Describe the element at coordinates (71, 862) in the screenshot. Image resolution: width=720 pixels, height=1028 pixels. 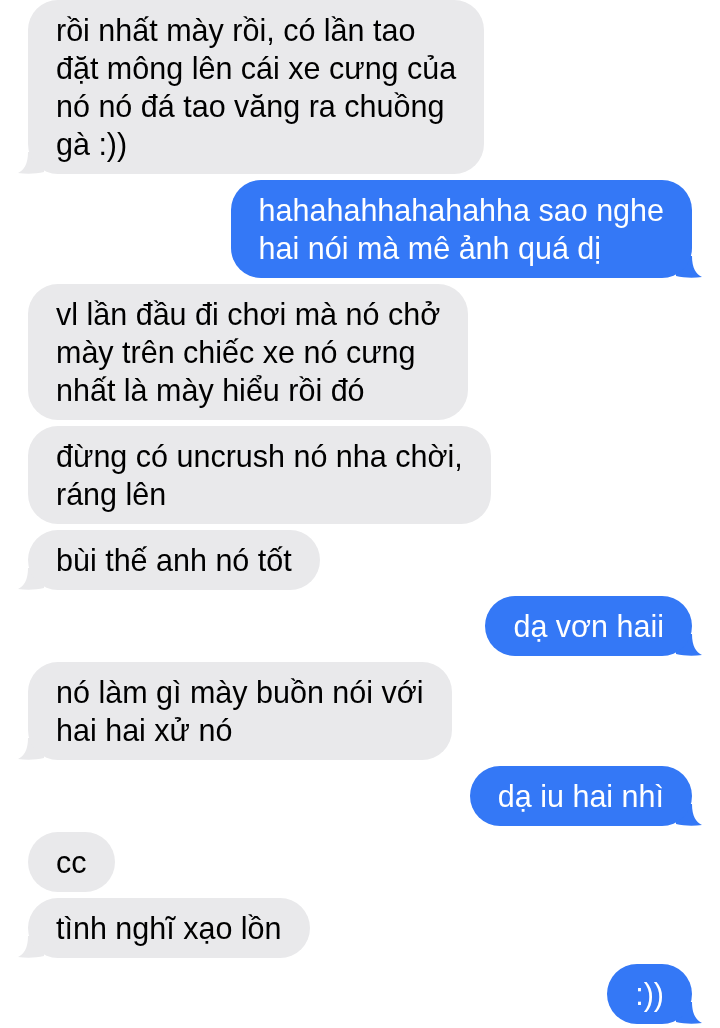
I see `message-bubble: cc` at that location.